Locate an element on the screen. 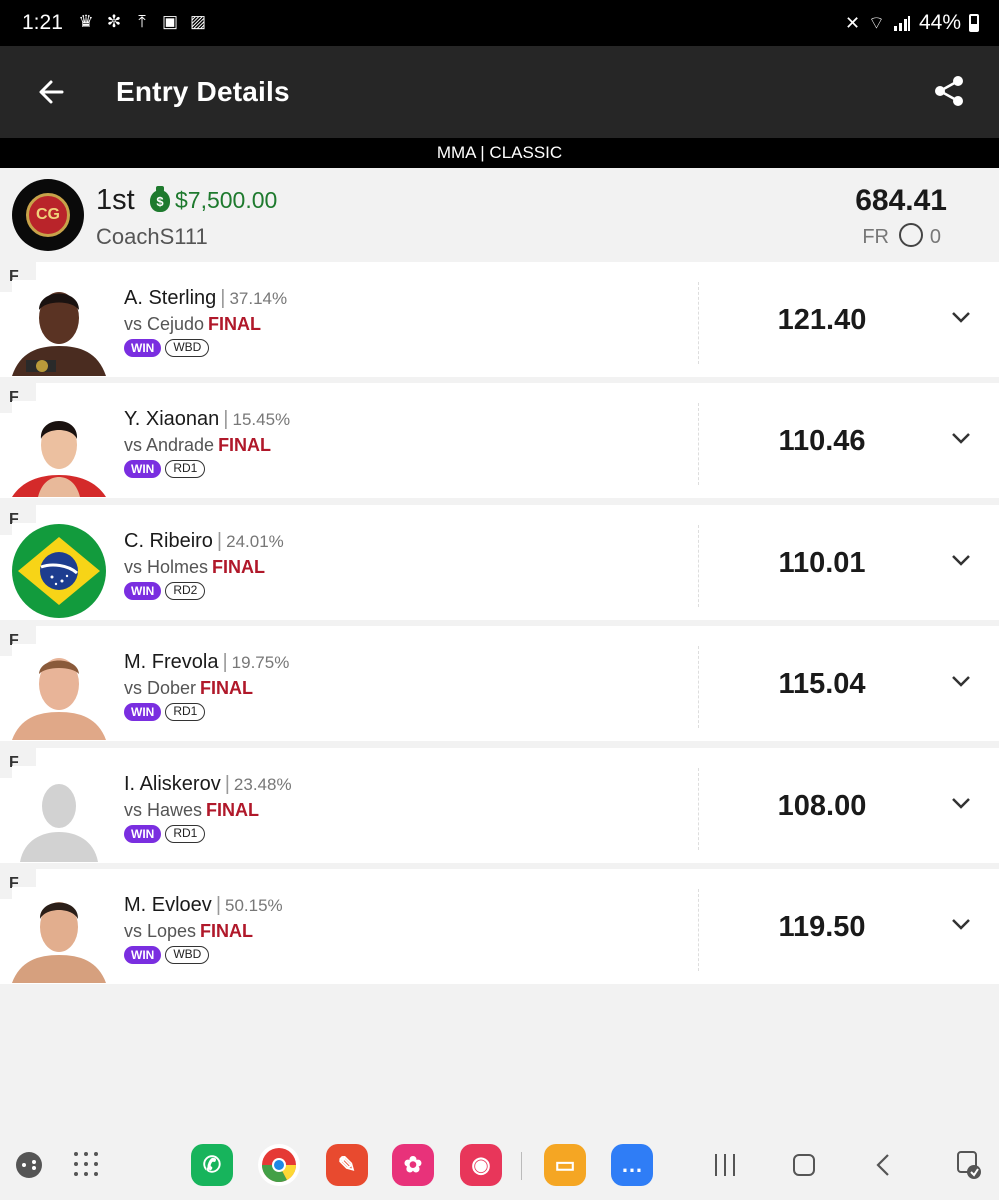  fr-circle-icon is located at coordinates (911, 235).